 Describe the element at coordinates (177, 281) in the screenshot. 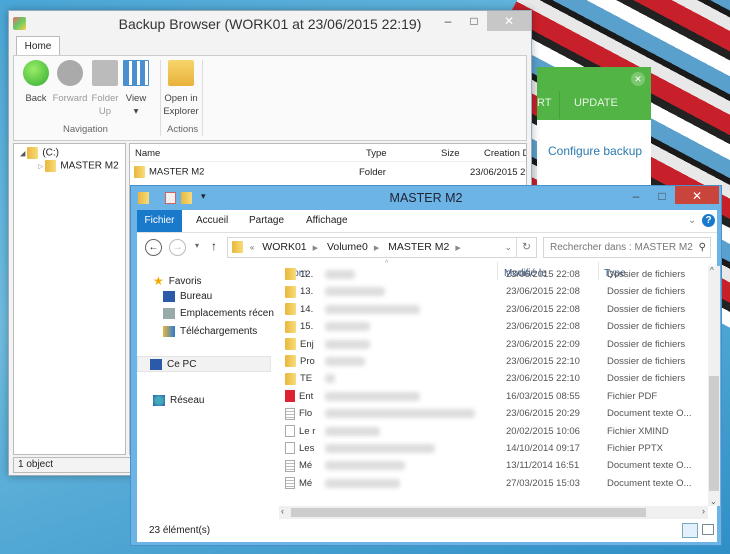

I see `nav-favoris: ★ Favoris` at that location.